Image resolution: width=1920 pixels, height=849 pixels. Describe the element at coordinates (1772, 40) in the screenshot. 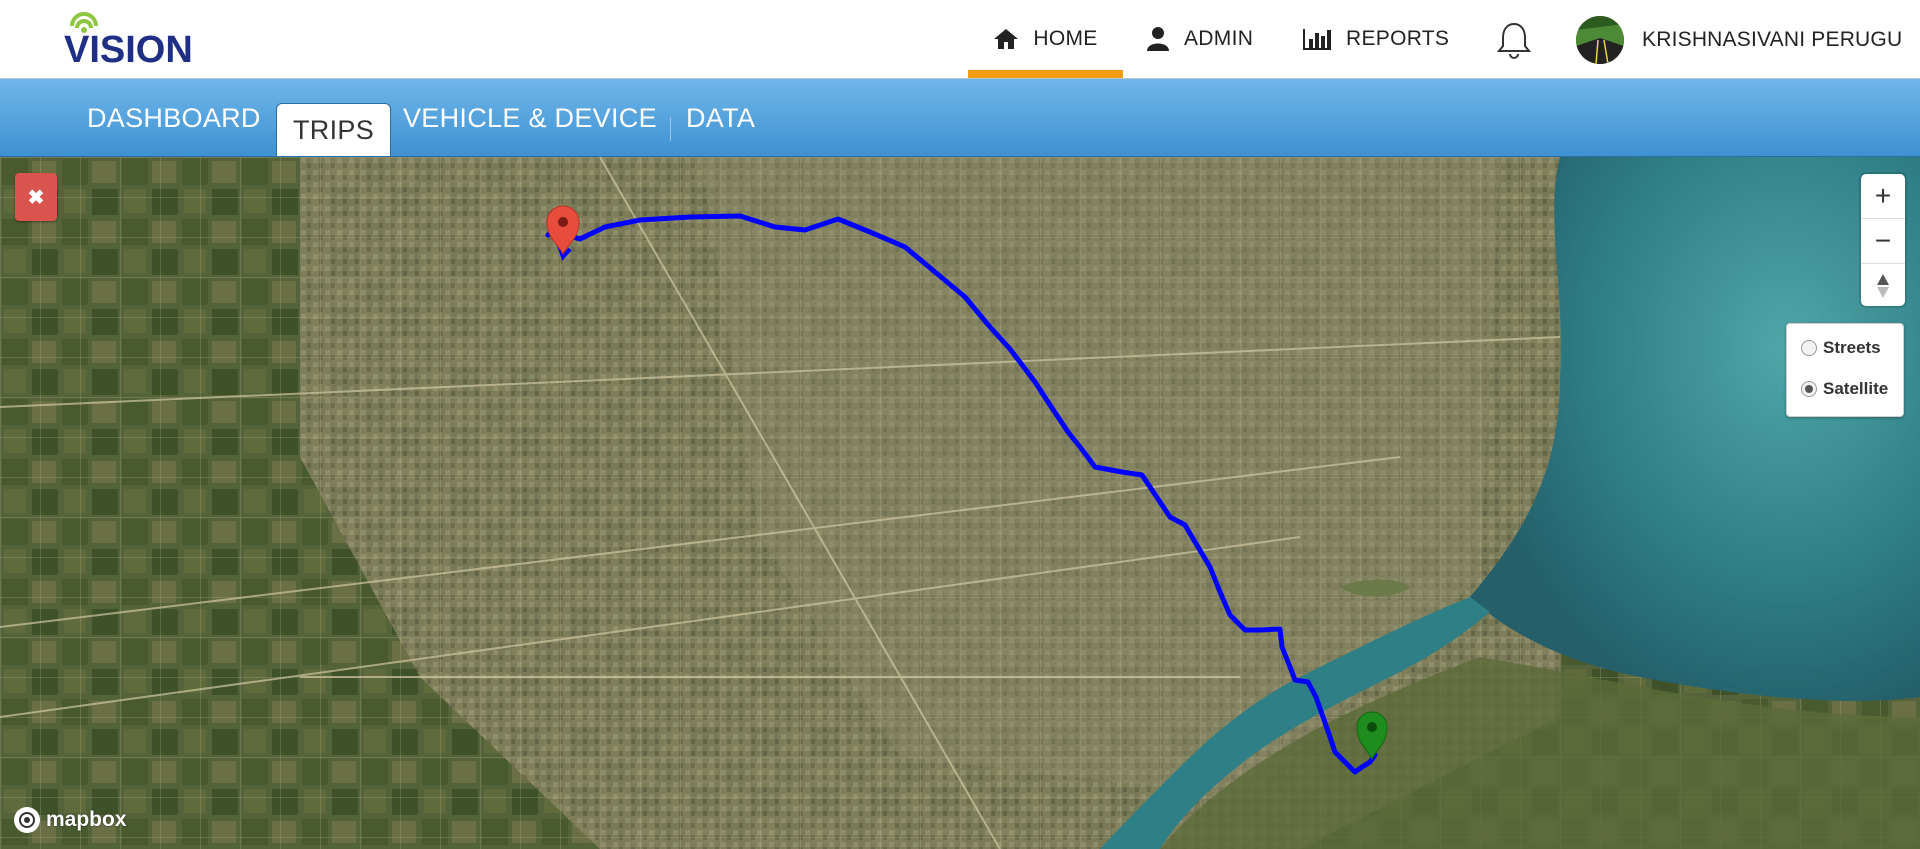

I see `user-name: KRISHNASIVANI PERUGU` at that location.